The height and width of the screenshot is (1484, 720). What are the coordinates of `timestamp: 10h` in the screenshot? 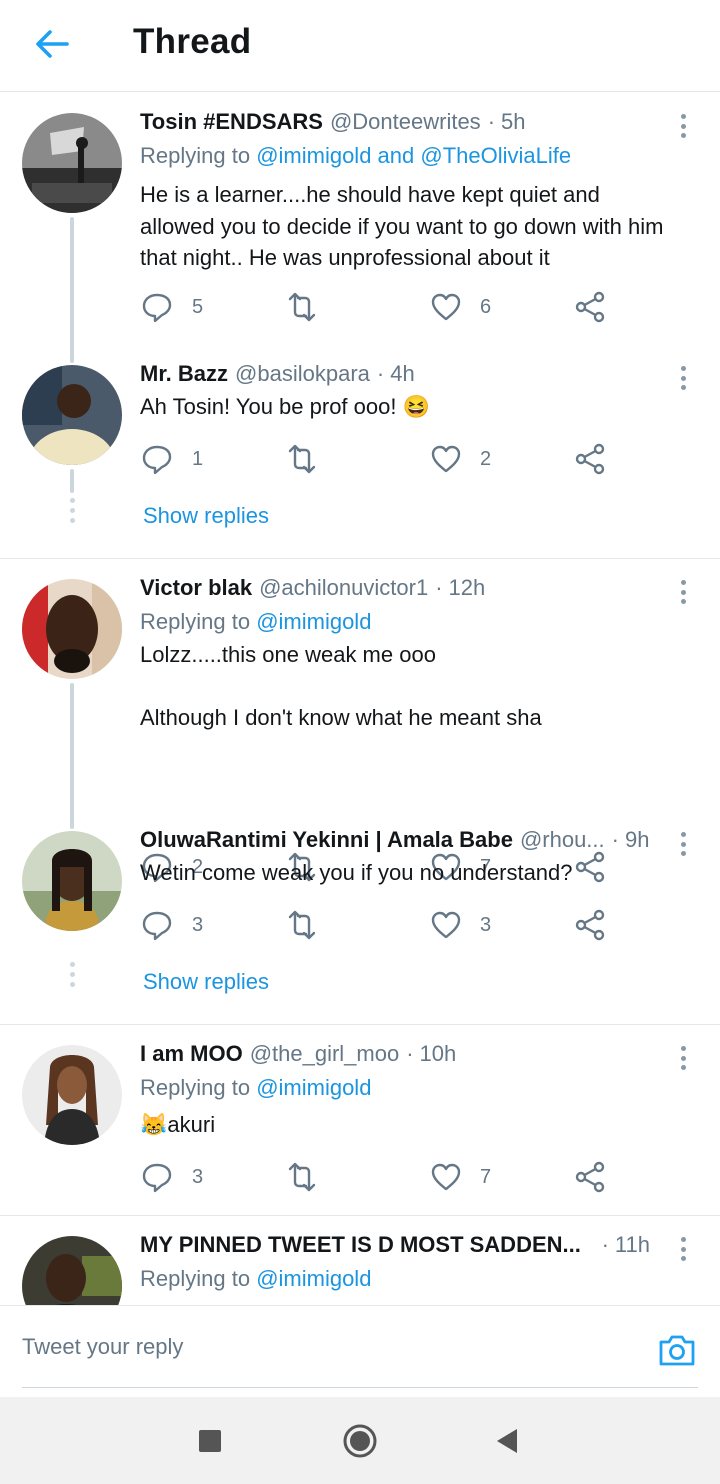 It's located at (438, 1053).